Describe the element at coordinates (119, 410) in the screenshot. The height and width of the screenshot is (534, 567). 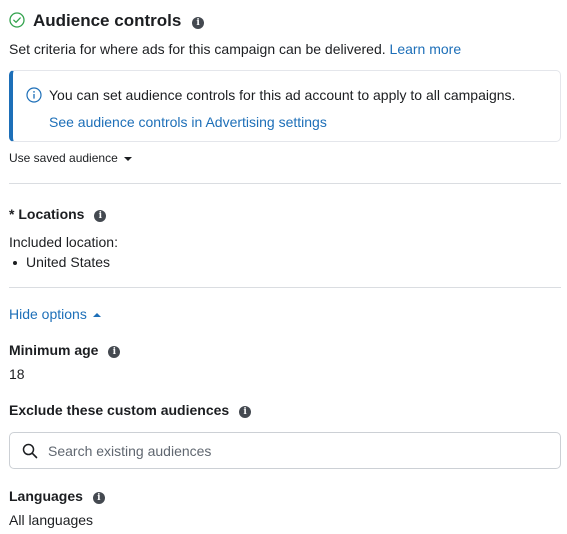
I see `custom-audiences-title: Exclude these custom audiences` at that location.